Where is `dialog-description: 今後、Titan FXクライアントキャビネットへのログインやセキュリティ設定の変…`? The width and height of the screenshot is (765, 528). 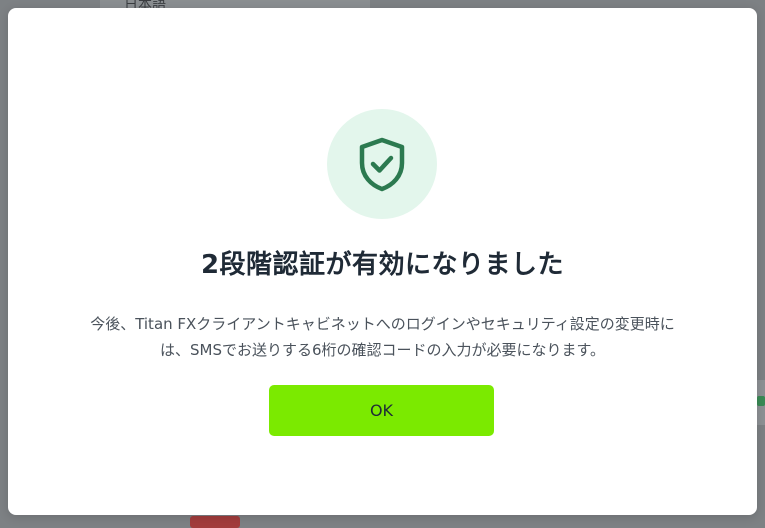 dialog-description: 今後、Titan FXクライアントキャビネットへのログインやセキュリティ設定の変… is located at coordinates (382, 337).